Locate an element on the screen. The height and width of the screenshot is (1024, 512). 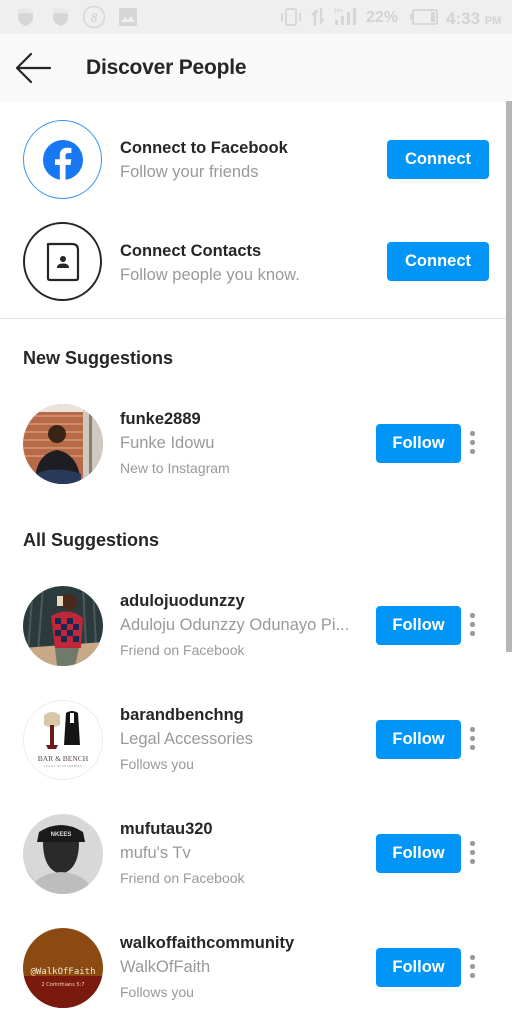
signal-icon: H+ is located at coordinates (345, 16).